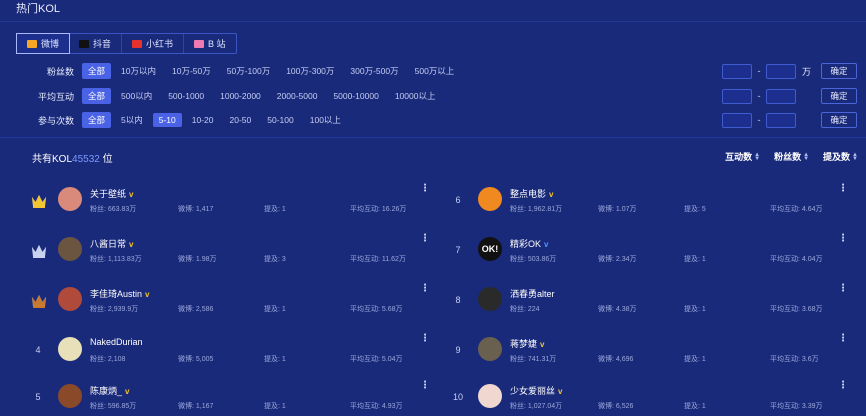  Describe the element at coordinates (240, 96) in the screenshot. I see `filter-option: 1000-2000` at that location.